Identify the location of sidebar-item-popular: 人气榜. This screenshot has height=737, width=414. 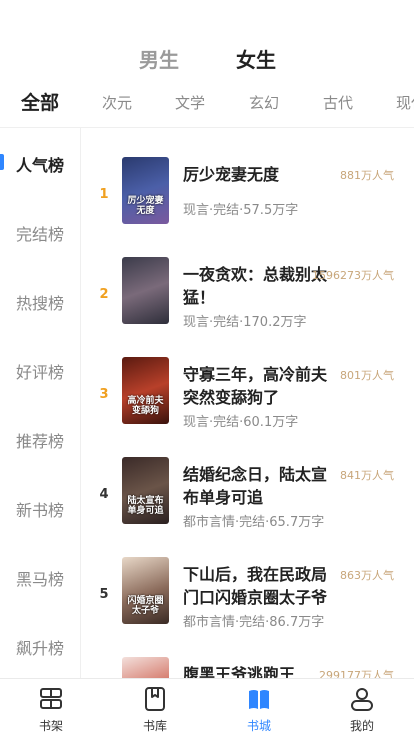
(40, 162).